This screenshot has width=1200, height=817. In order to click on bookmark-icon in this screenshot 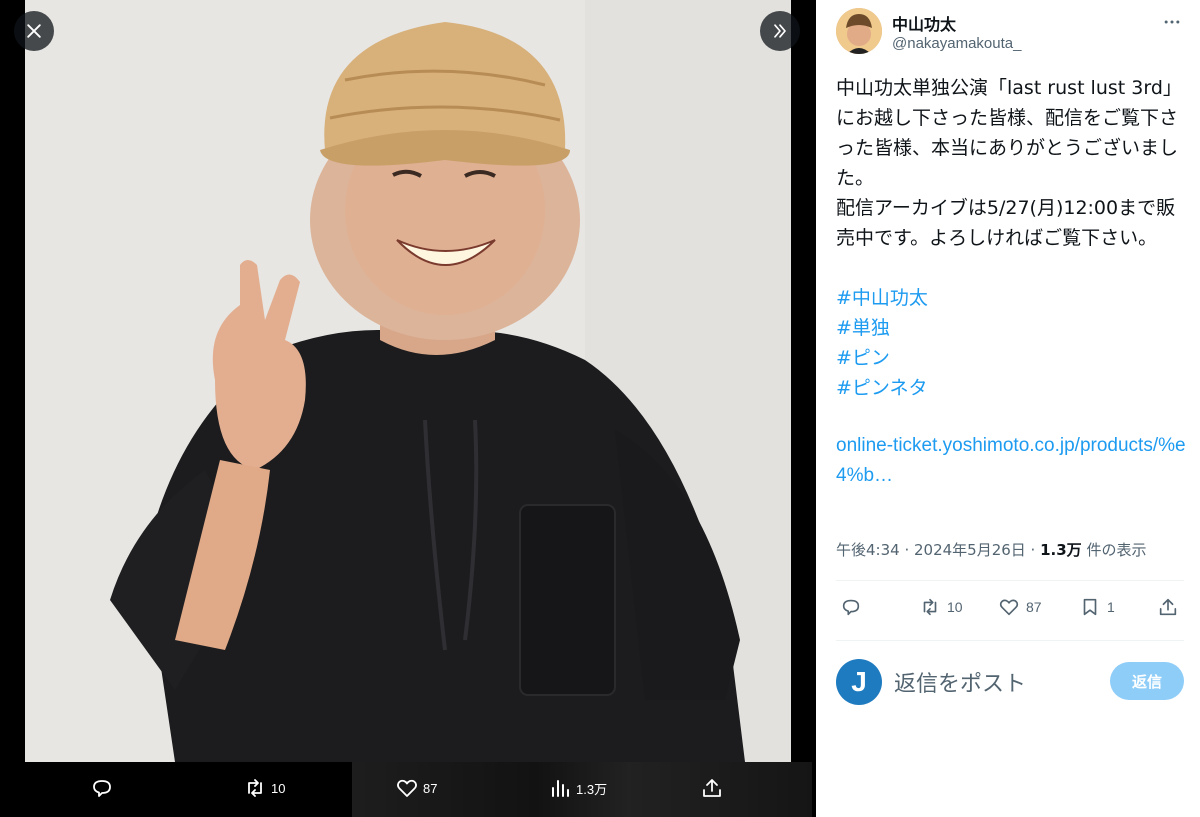, I will do `click(1090, 607)`.